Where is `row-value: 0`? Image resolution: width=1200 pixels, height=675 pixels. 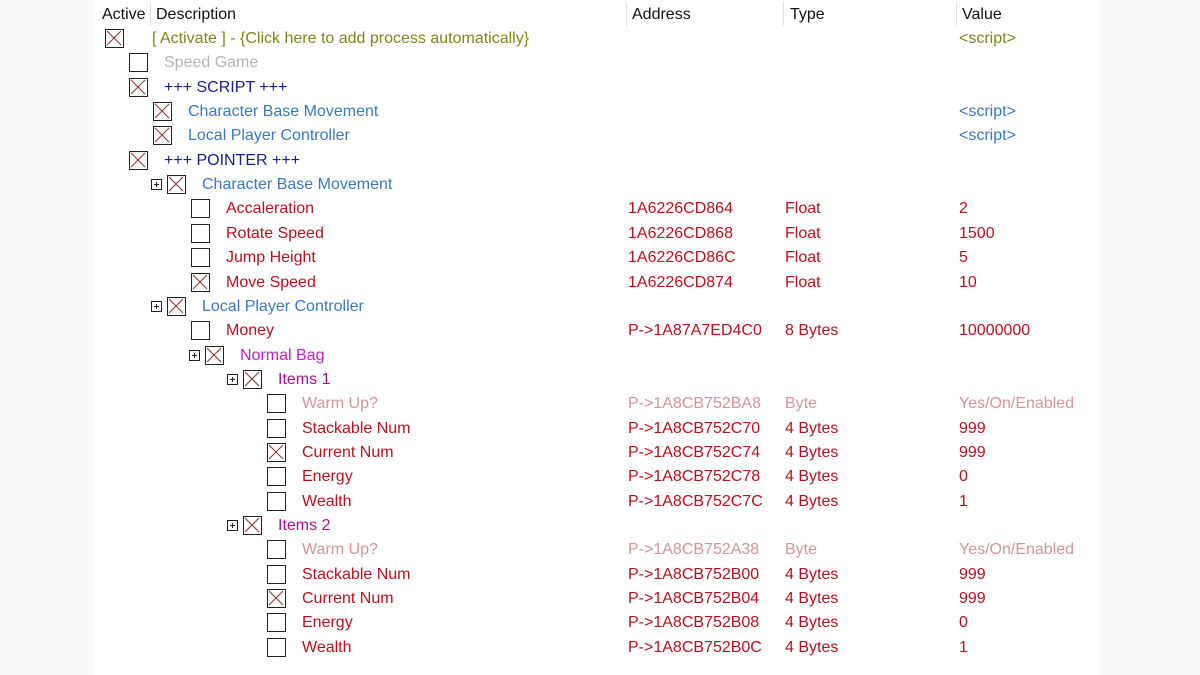
row-value: 0 is located at coordinates (963, 623).